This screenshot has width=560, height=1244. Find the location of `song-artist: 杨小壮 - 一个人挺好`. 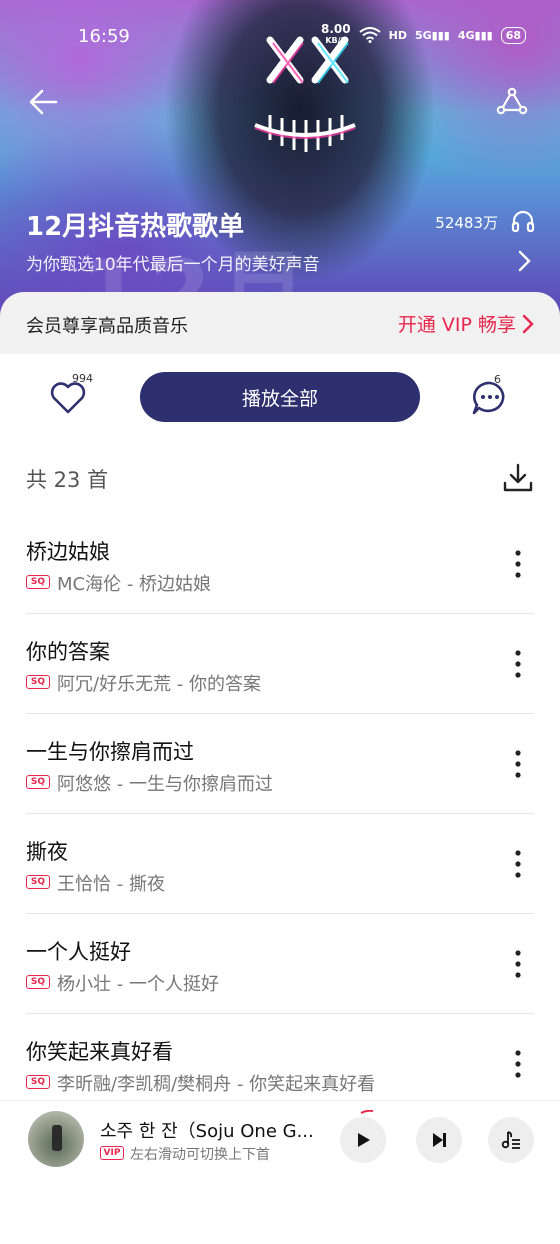

song-artist: 杨小壮 - 一个人挺好 is located at coordinates (138, 984).